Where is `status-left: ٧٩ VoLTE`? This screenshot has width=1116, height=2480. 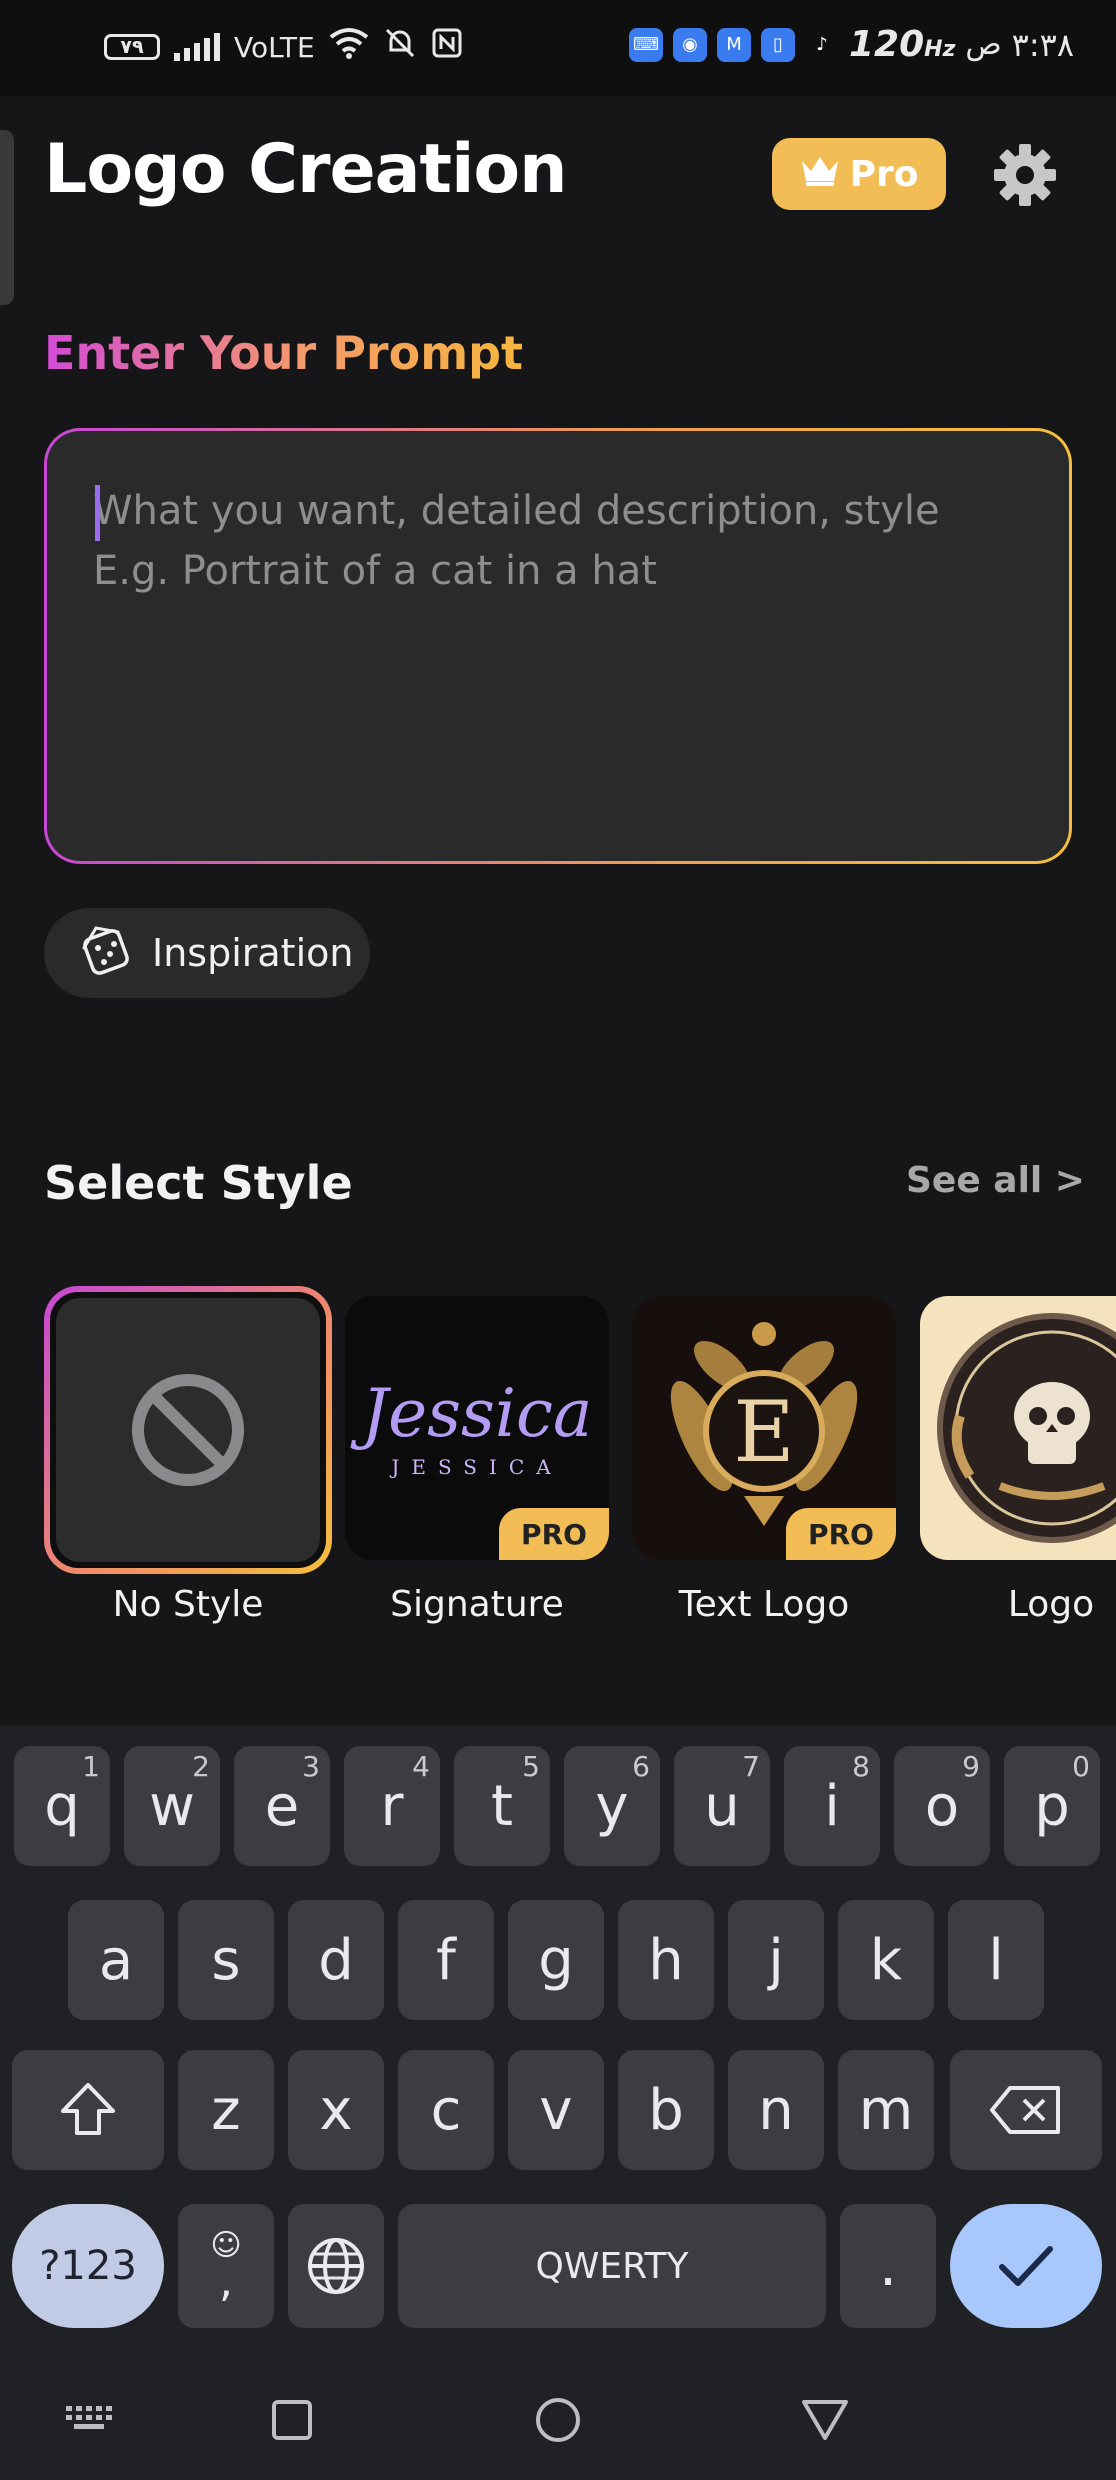
status-left: ٧٩ VoLTE is located at coordinates (283, 47).